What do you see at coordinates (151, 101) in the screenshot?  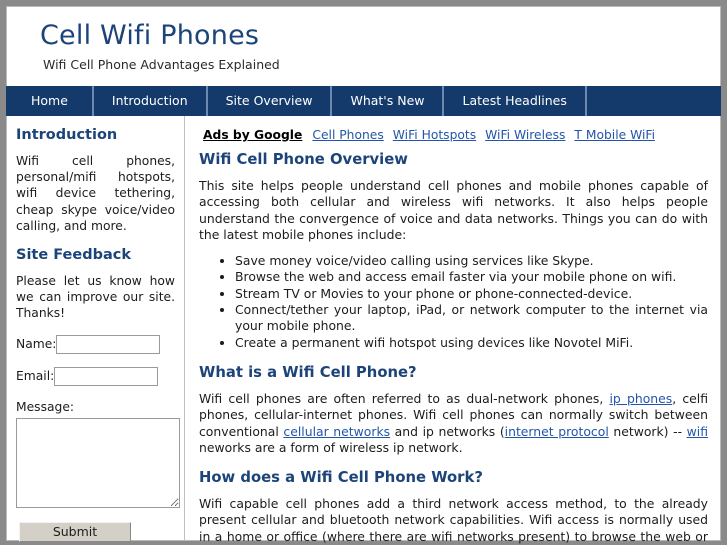 I see `nav-item-introduction: Introduction` at bounding box center [151, 101].